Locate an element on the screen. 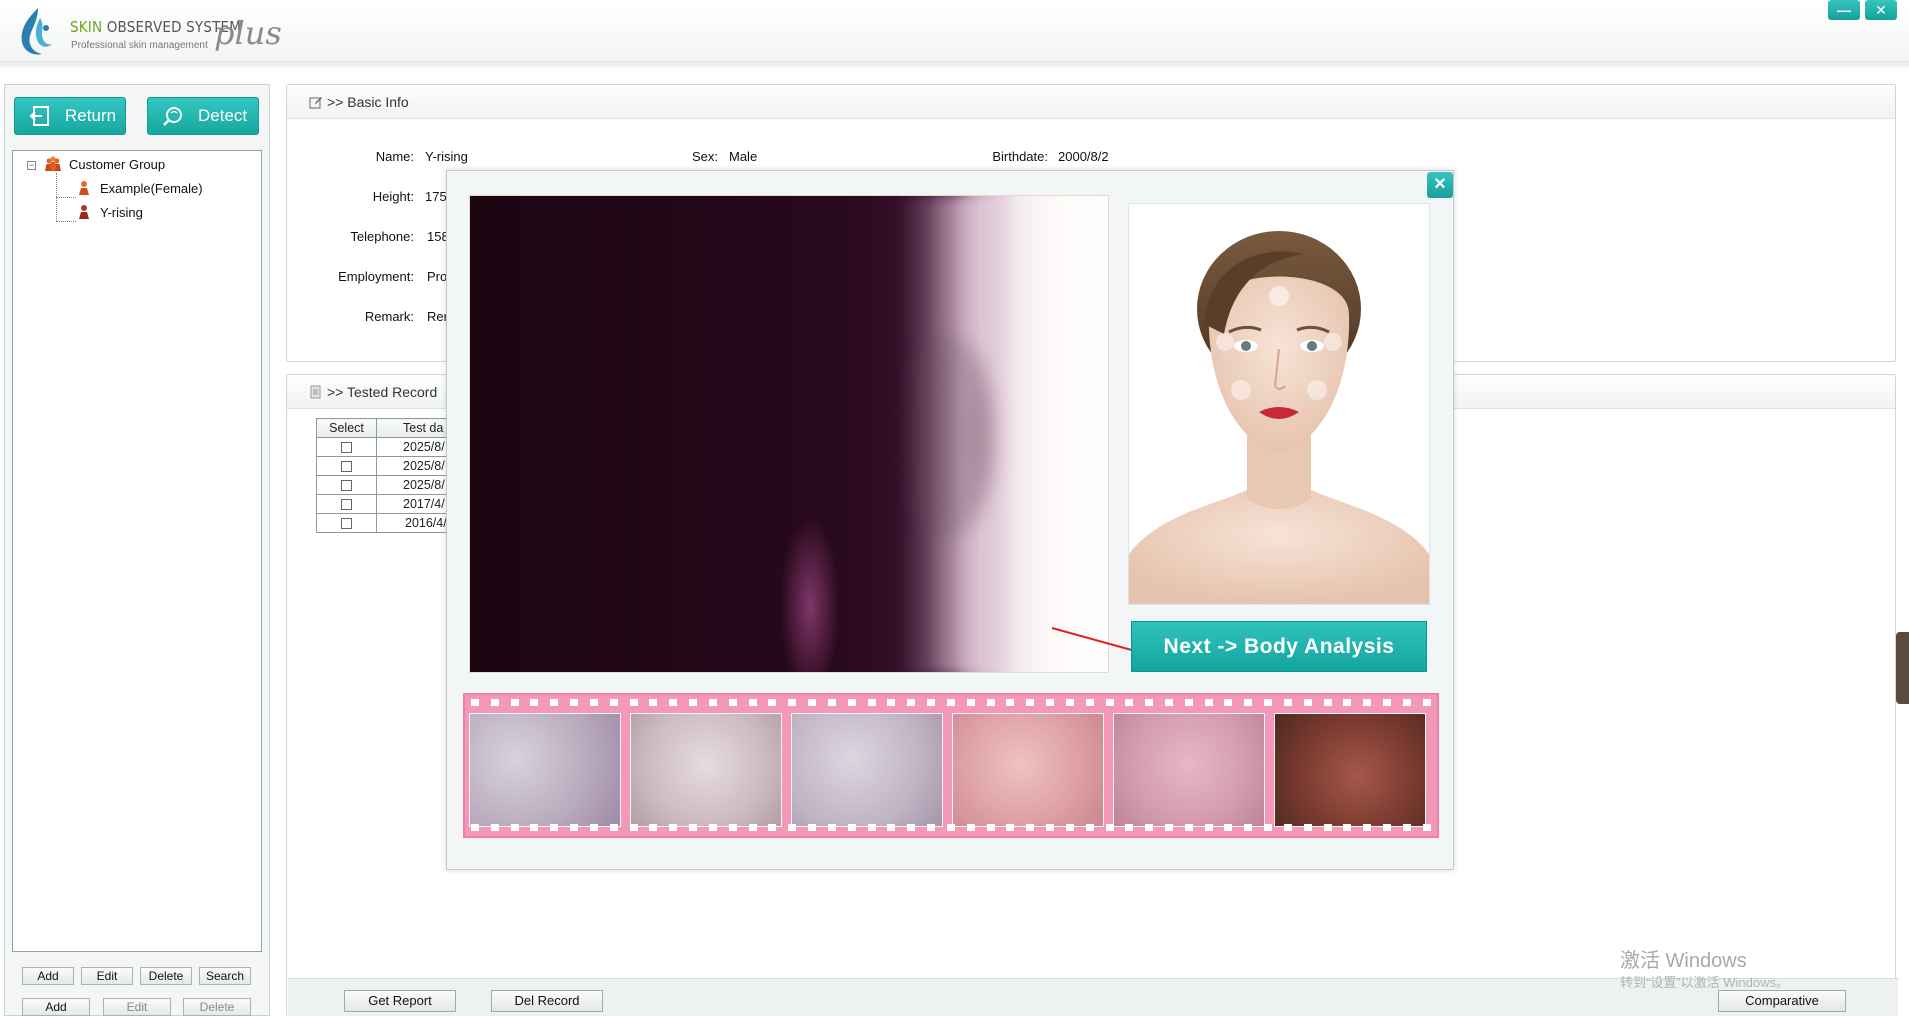 The image size is (1909, 1016). activation-watermark-subtitle: 转到“设置”以激活 Windows。 is located at coordinates (1705, 982).